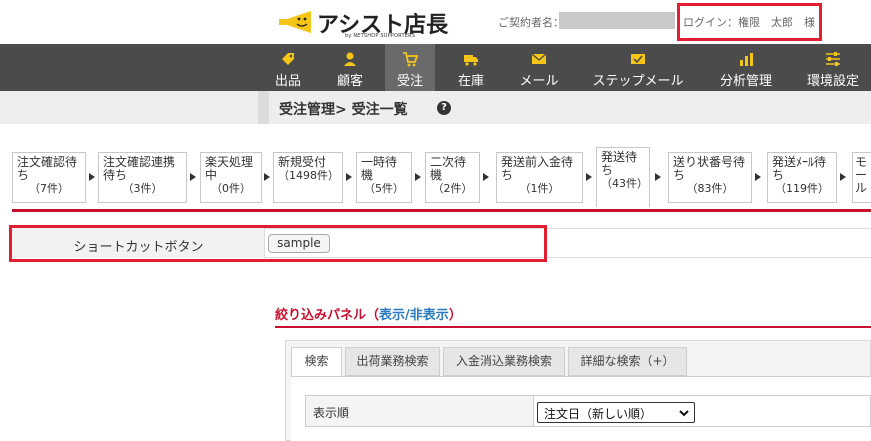 This screenshot has height=441, width=871. I want to click on main-nav: 出品 顧客 受注 在庫 メール ステップメール 分析管理 環境設定, so click(435, 67).